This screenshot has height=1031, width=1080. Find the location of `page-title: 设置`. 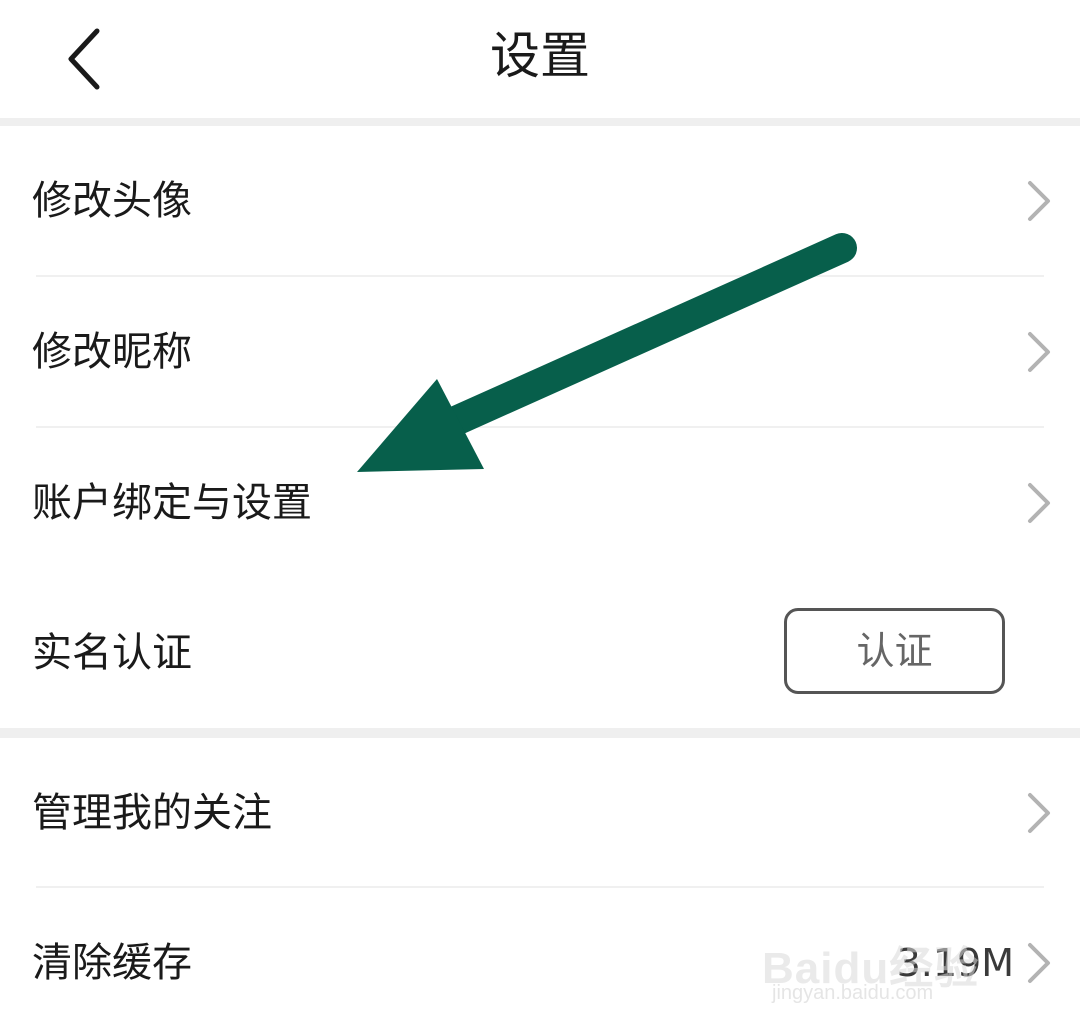

page-title: 设置 is located at coordinates (540, 56).